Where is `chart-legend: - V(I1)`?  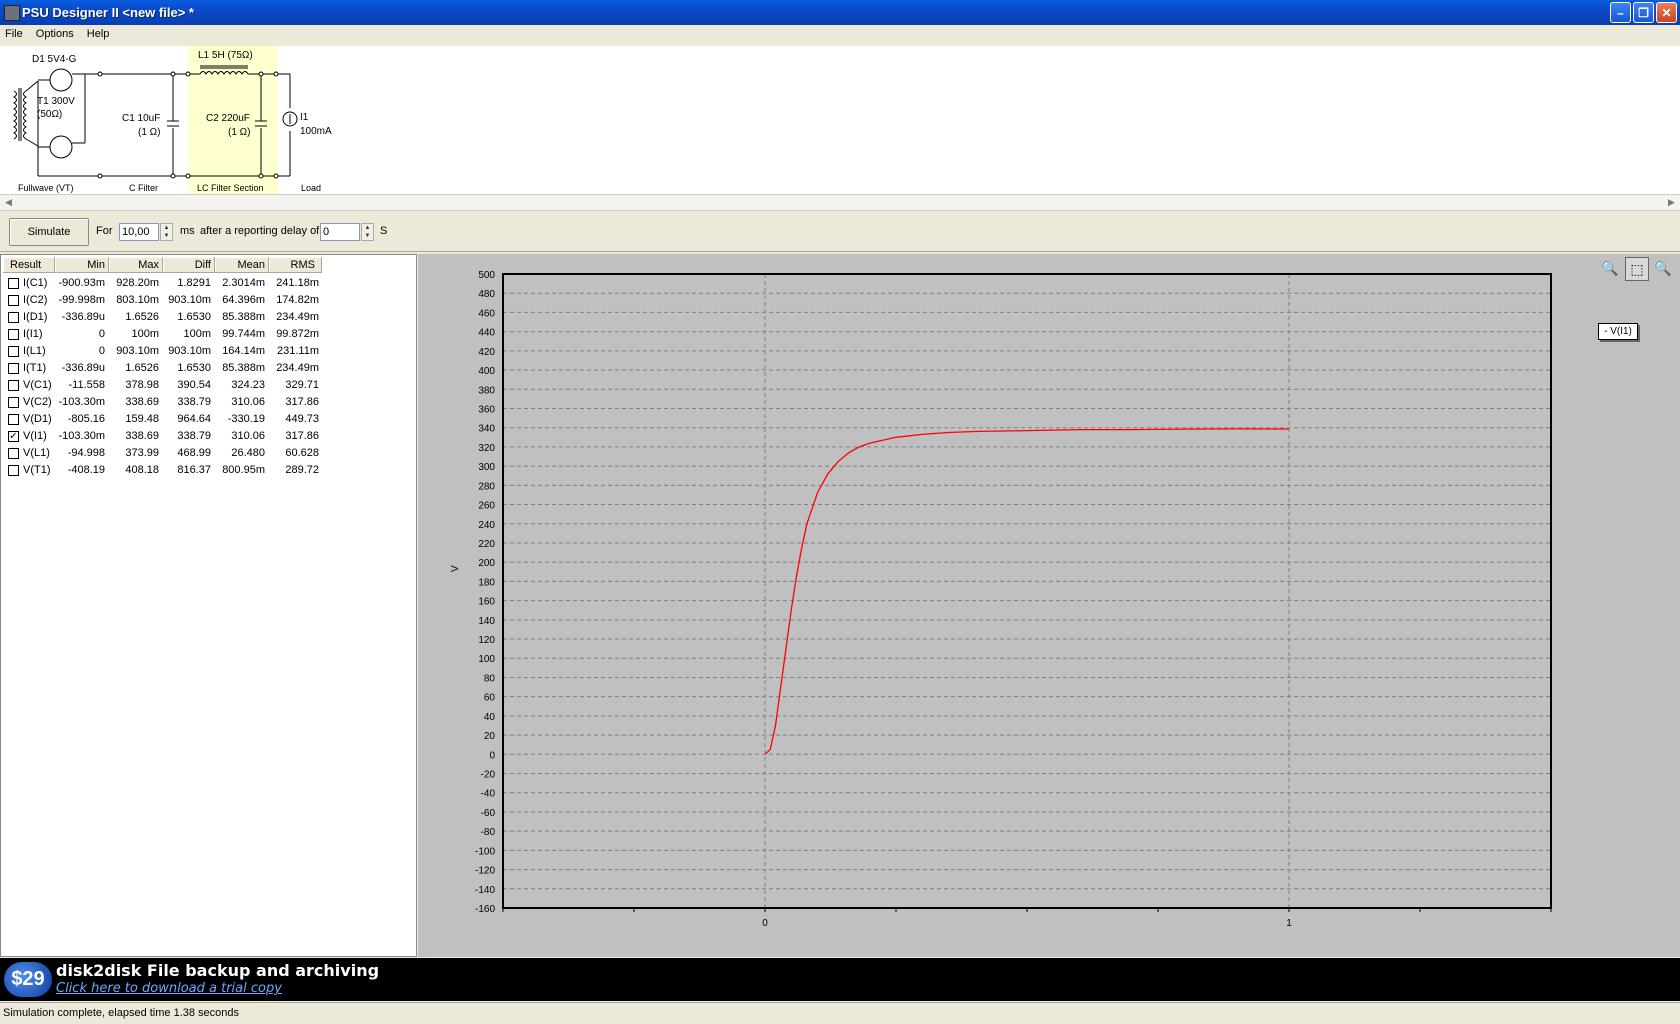
chart-legend: - V(I1) is located at coordinates (1618, 331).